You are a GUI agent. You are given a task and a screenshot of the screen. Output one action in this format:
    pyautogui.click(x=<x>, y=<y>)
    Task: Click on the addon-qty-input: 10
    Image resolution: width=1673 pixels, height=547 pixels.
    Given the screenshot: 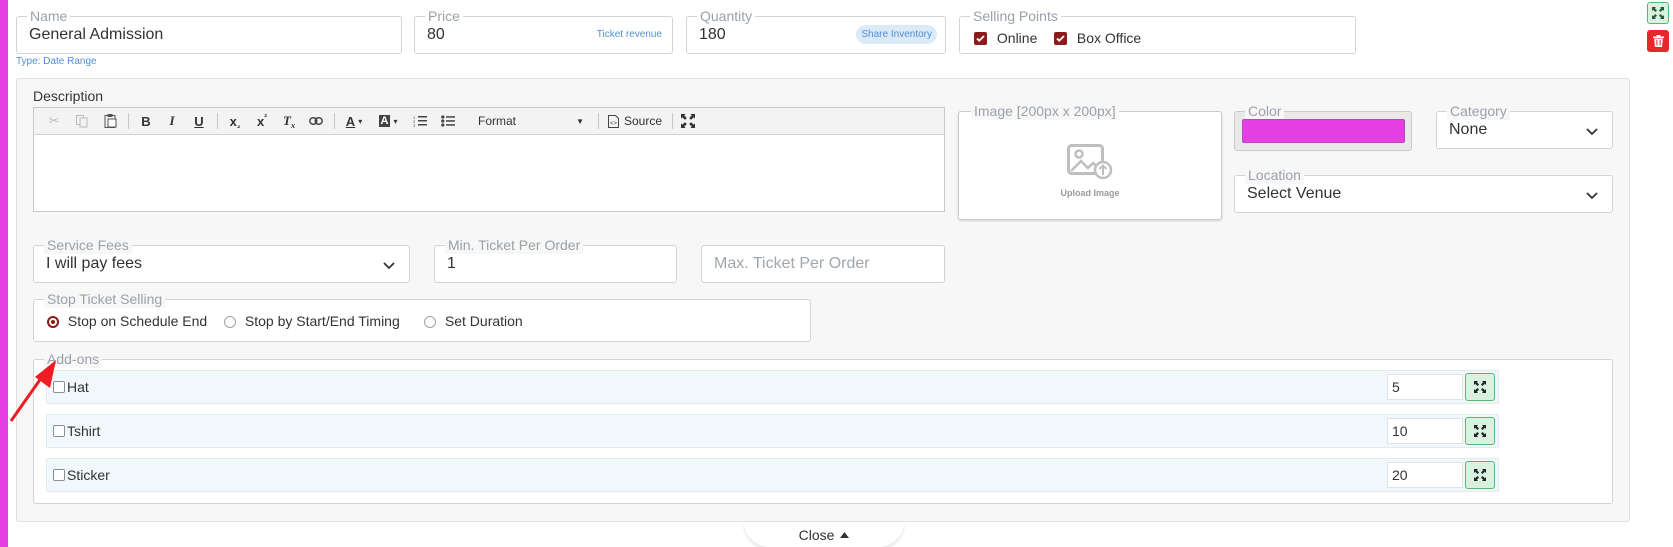 What is the action you would take?
    pyautogui.click(x=1425, y=431)
    